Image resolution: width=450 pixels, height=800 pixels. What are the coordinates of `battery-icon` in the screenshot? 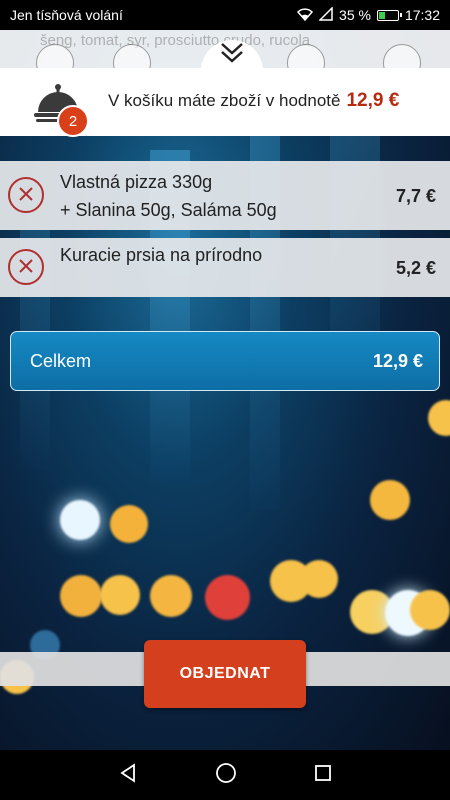 It's located at (389, 15).